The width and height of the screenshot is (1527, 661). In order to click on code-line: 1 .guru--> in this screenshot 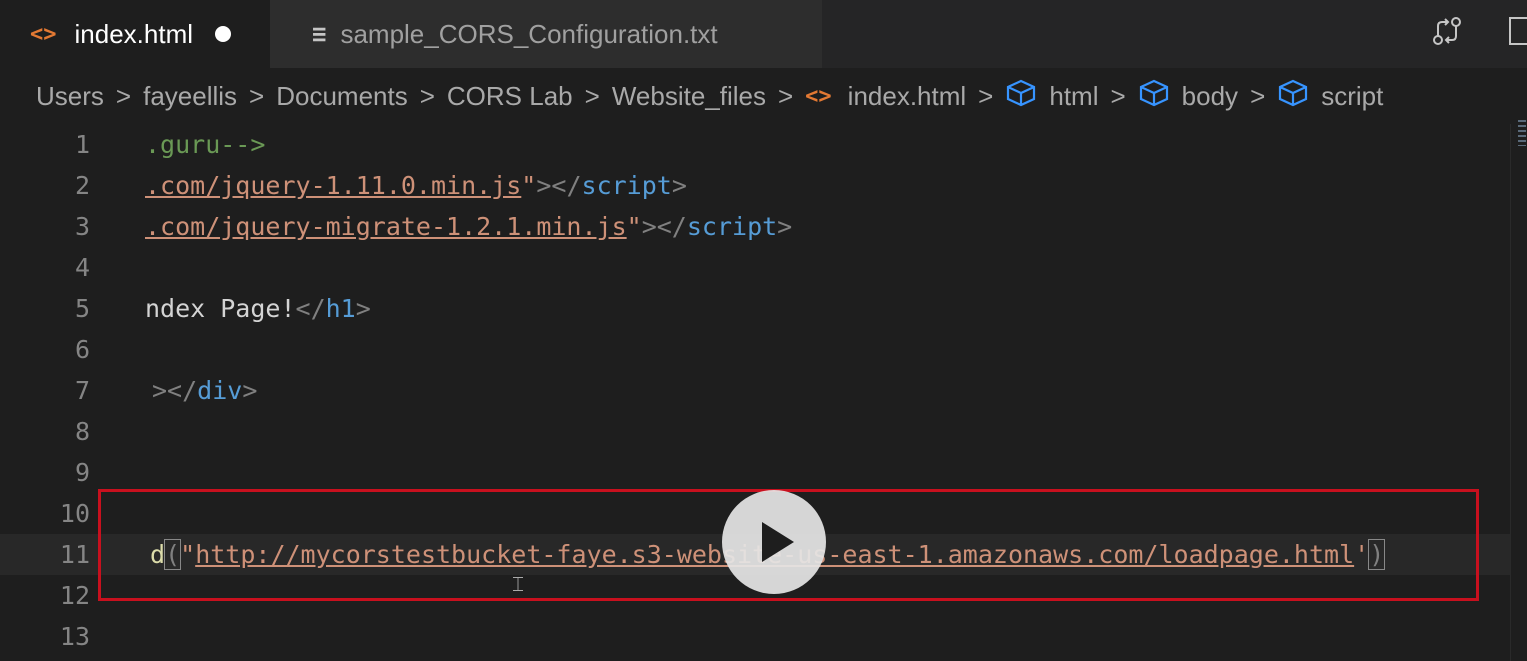, I will do `click(755, 144)`.